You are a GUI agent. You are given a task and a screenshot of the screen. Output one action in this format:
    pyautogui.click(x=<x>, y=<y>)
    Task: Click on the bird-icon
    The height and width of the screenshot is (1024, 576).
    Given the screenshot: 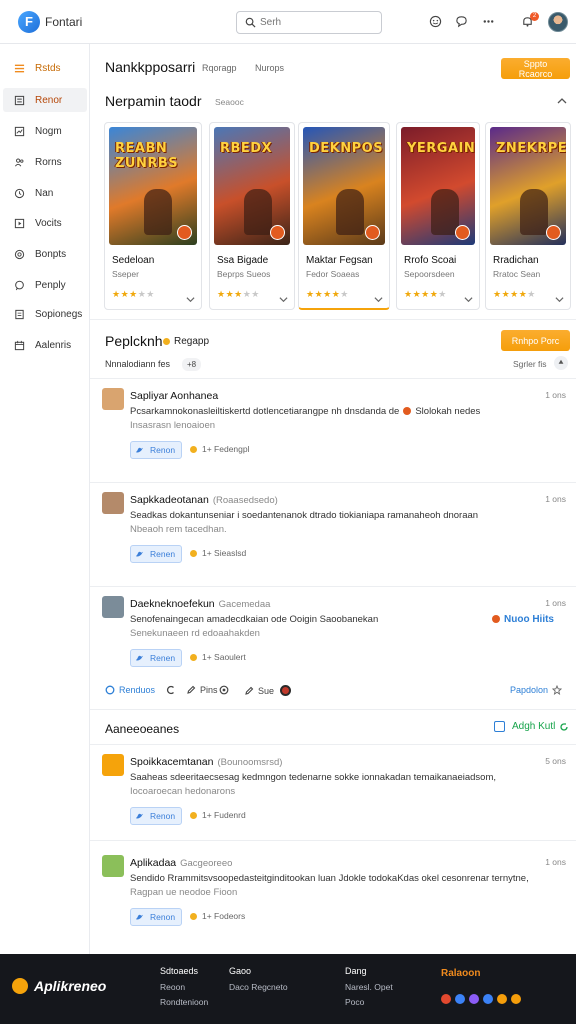 What is the action you would take?
    pyautogui.click(x=139, y=658)
    